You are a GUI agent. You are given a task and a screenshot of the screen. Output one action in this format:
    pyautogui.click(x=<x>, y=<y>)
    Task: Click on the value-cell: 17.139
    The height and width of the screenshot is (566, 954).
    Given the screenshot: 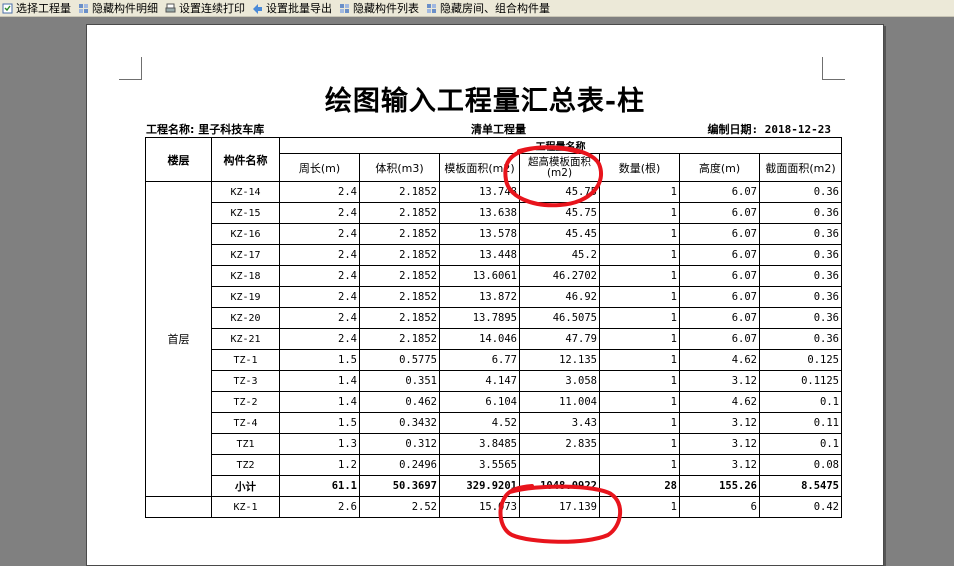 What is the action you would take?
    pyautogui.click(x=559, y=507)
    